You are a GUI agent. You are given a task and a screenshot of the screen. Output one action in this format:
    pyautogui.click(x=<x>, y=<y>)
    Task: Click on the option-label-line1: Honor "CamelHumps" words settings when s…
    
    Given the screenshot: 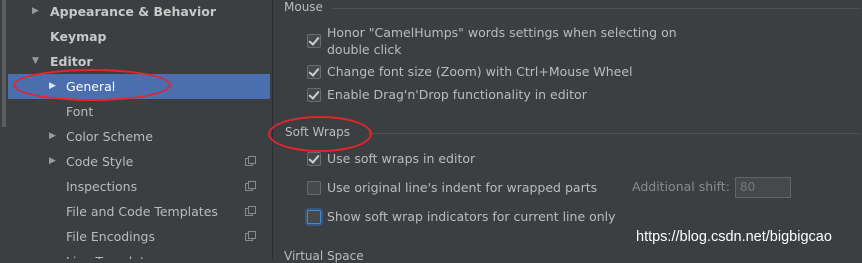 What is the action you would take?
    pyautogui.click(x=502, y=32)
    